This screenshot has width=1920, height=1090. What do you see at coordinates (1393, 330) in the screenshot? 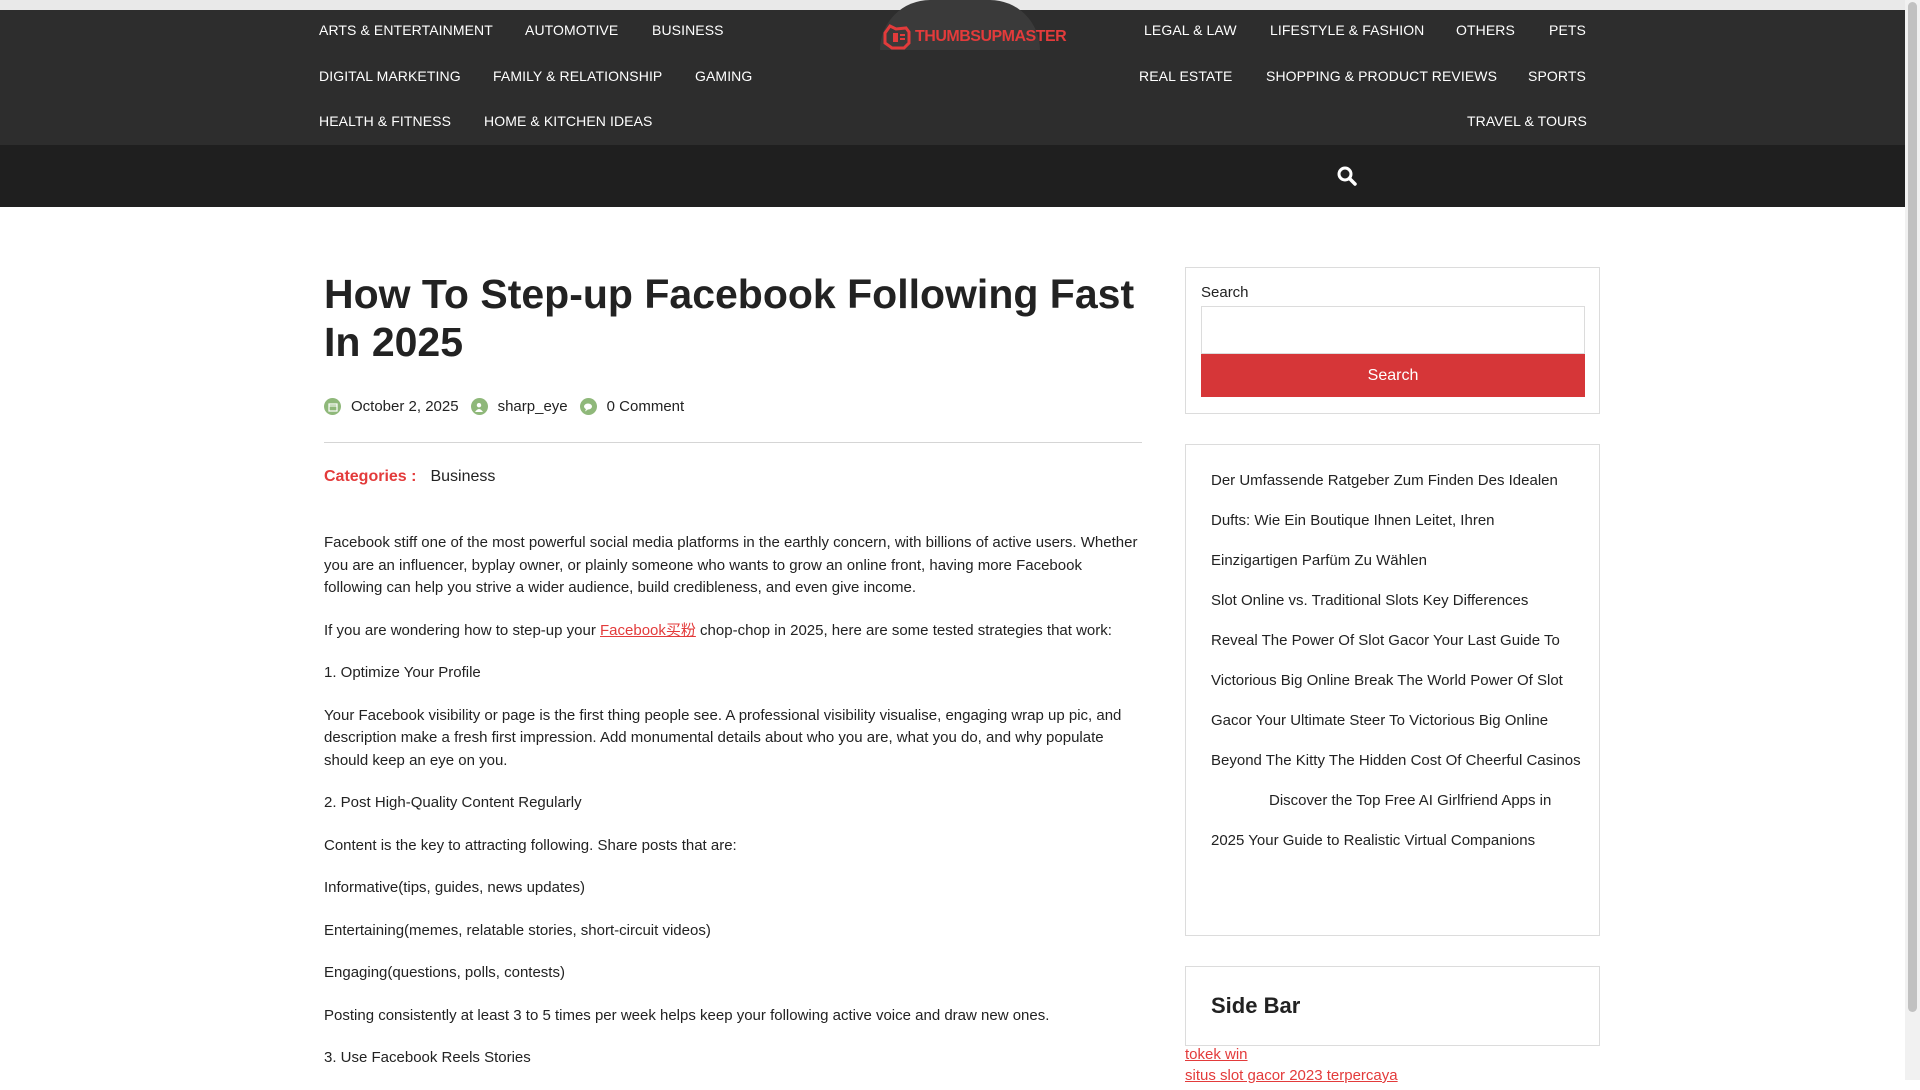
I see `search-input` at bounding box center [1393, 330].